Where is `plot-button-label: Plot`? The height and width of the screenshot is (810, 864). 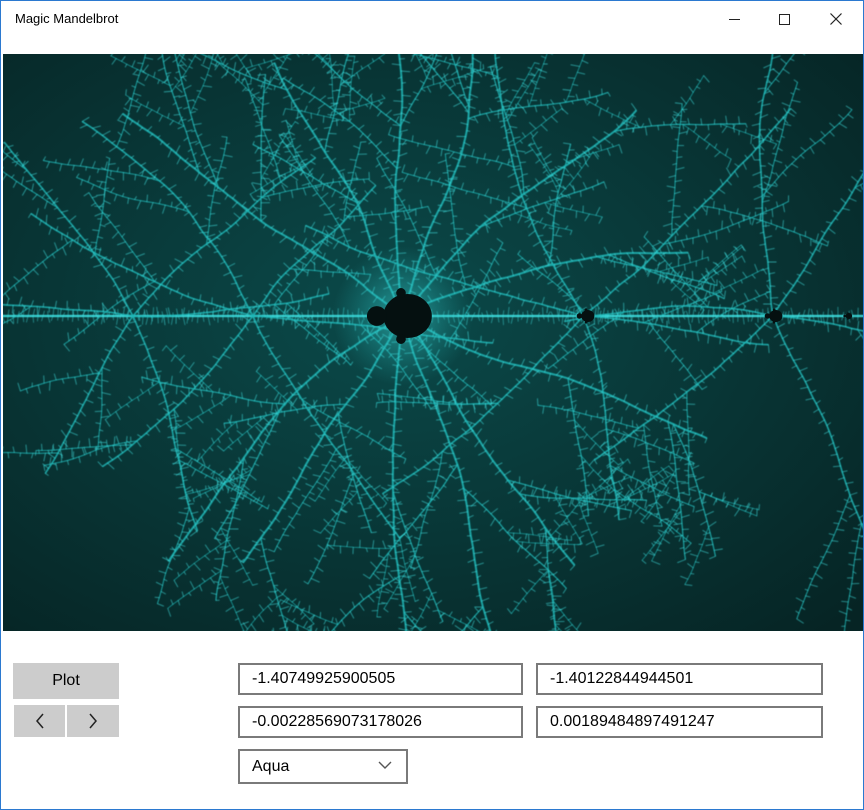
plot-button-label: Plot is located at coordinates (66, 680).